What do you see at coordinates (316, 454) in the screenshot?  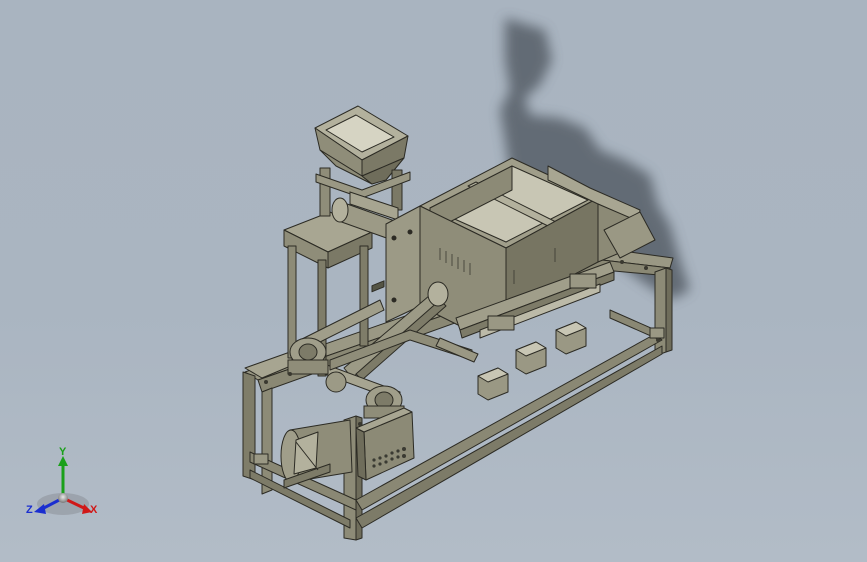 I see `drive-motor` at bounding box center [316, 454].